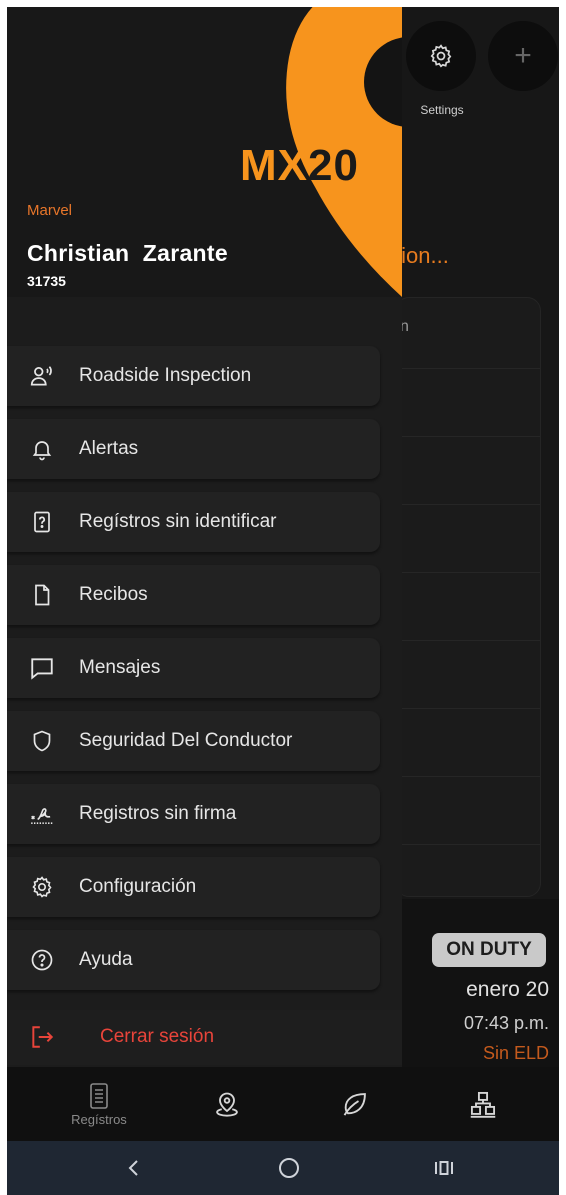 This screenshot has width=566, height=1195. What do you see at coordinates (42, 814) in the screenshot?
I see `signature-icon` at bounding box center [42, 814].